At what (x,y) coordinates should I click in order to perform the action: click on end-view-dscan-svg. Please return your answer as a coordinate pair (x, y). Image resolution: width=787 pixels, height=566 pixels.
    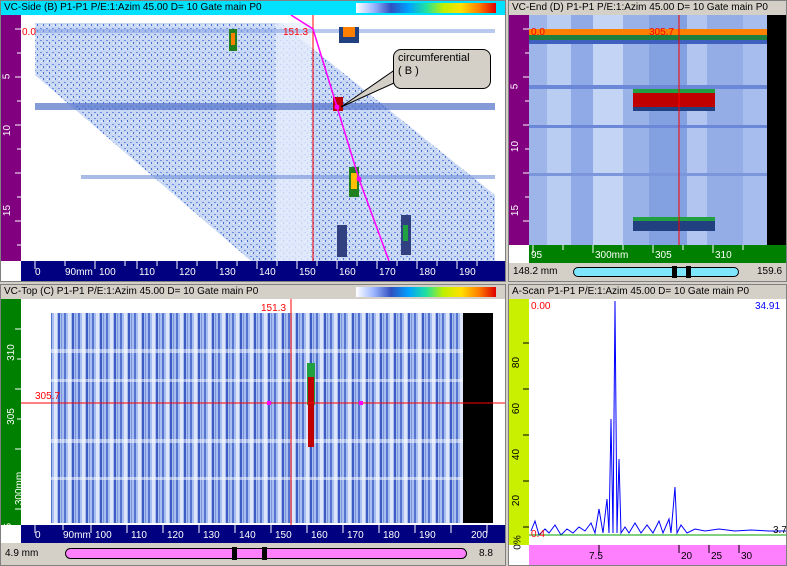
    Looking at the image, I should click on (657, 130).